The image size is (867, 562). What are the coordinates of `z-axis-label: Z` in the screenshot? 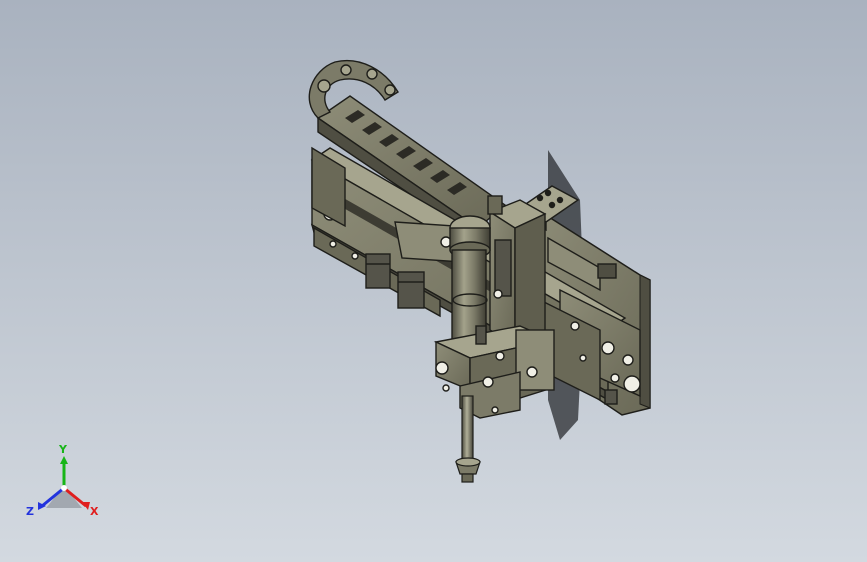 It's located at (30, 511).